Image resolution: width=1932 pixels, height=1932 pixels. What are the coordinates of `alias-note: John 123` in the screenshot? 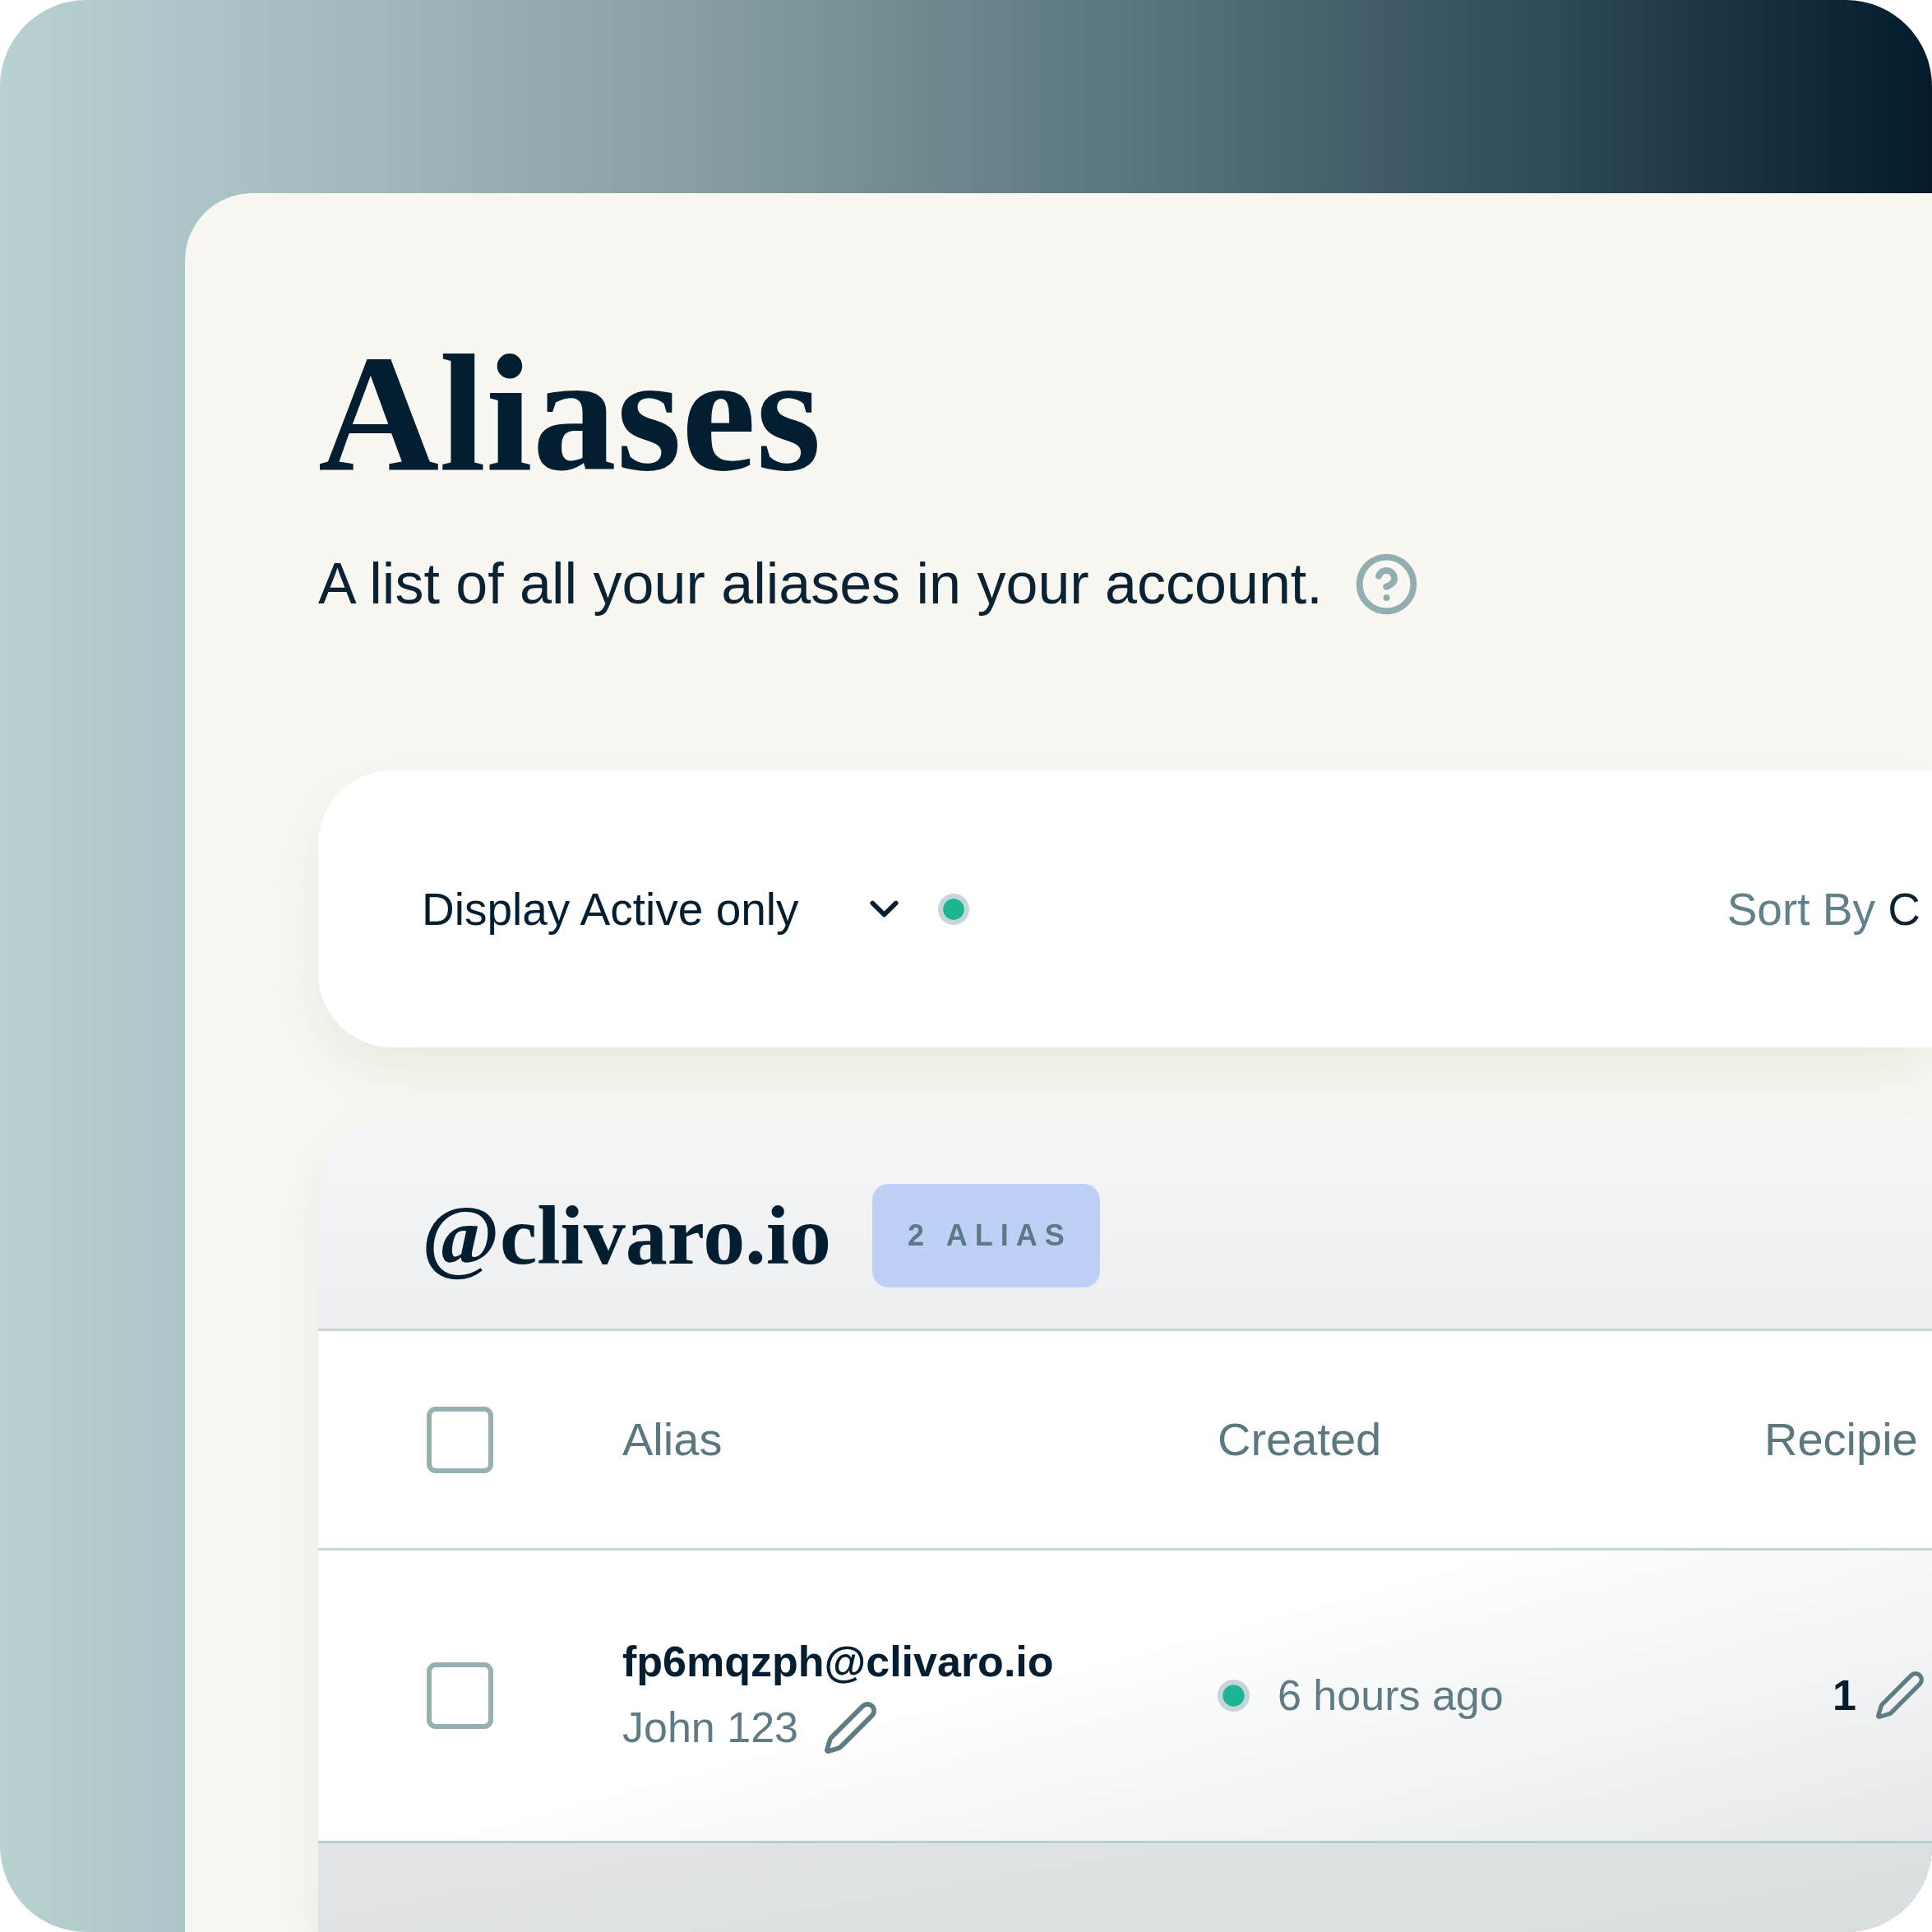 It's located at (710, 1728).